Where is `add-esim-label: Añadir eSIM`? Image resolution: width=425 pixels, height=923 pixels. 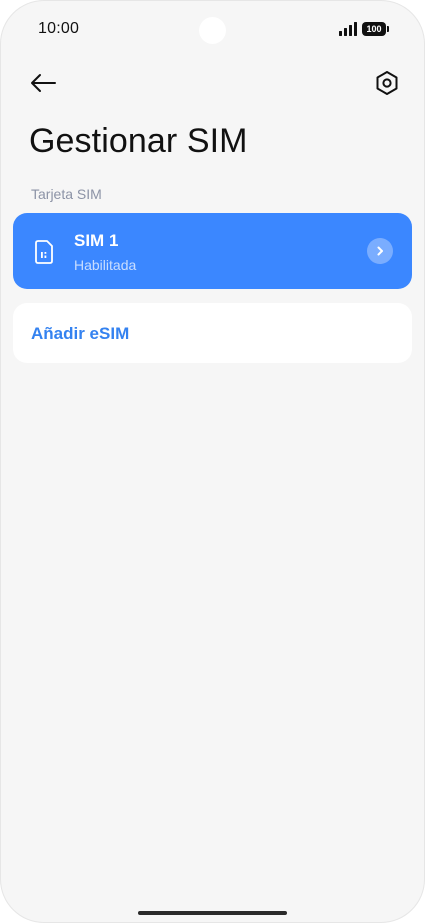
add-esim-label: Añadir eSIM is located at coordinates (80, 333).